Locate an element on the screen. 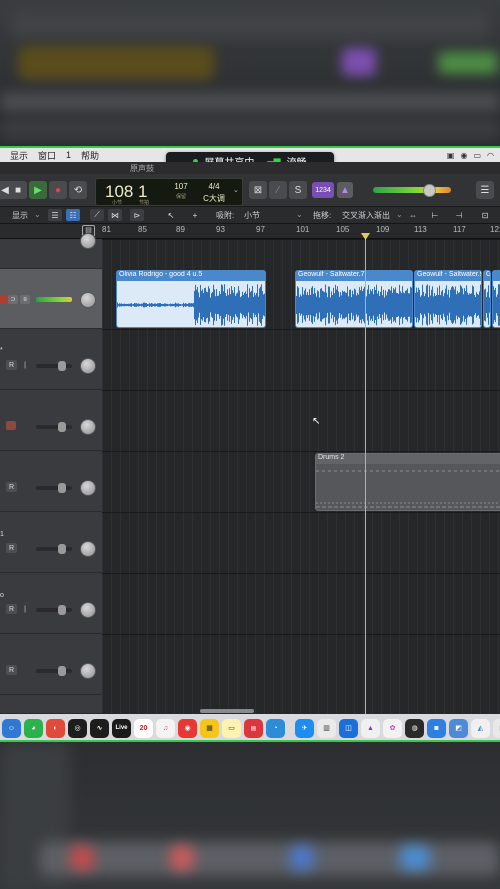  wechat-icon: ◕ is located at coordinates (33, 728).